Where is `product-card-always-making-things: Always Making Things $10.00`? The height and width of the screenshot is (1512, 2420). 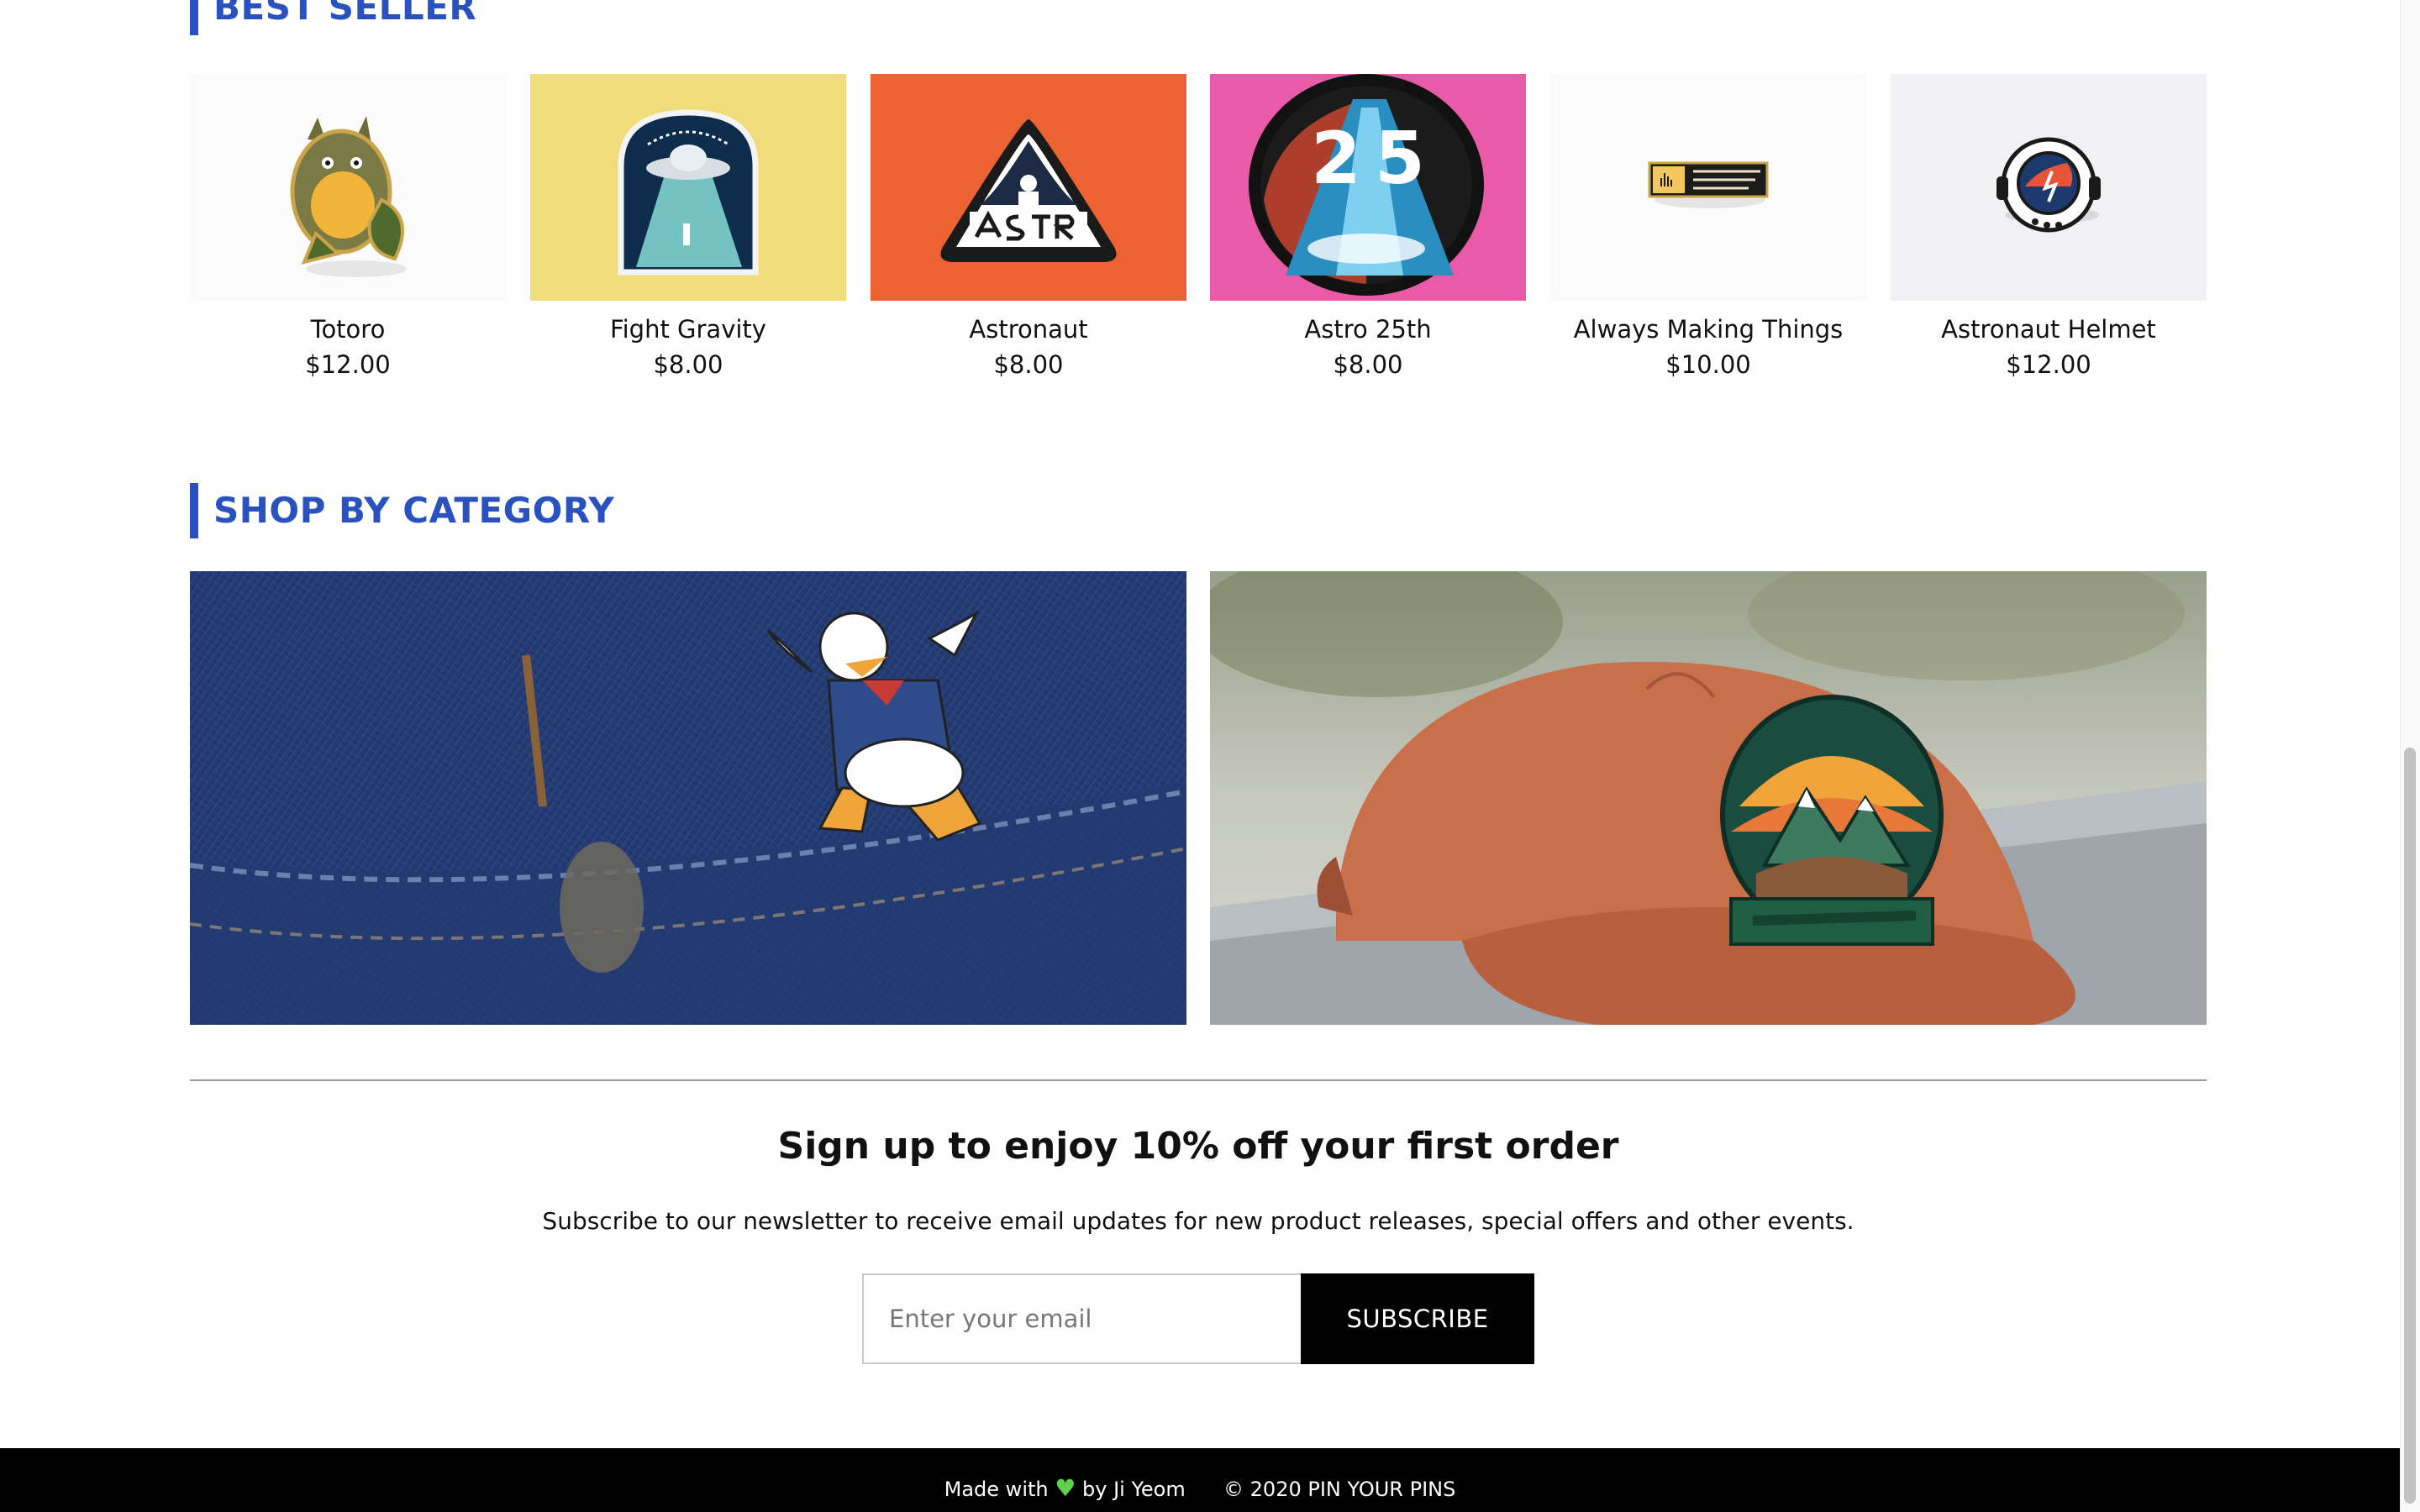 product-card-always-making-things: Always Making Things $10.00 is located at coordinates (1708, 228).